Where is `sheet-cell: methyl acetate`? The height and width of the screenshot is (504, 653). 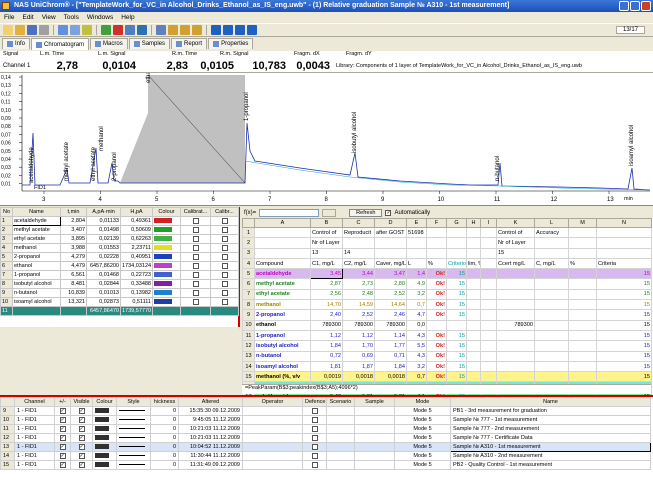 sheet-cell: methyl acetate is located at coordinates (282, 284).